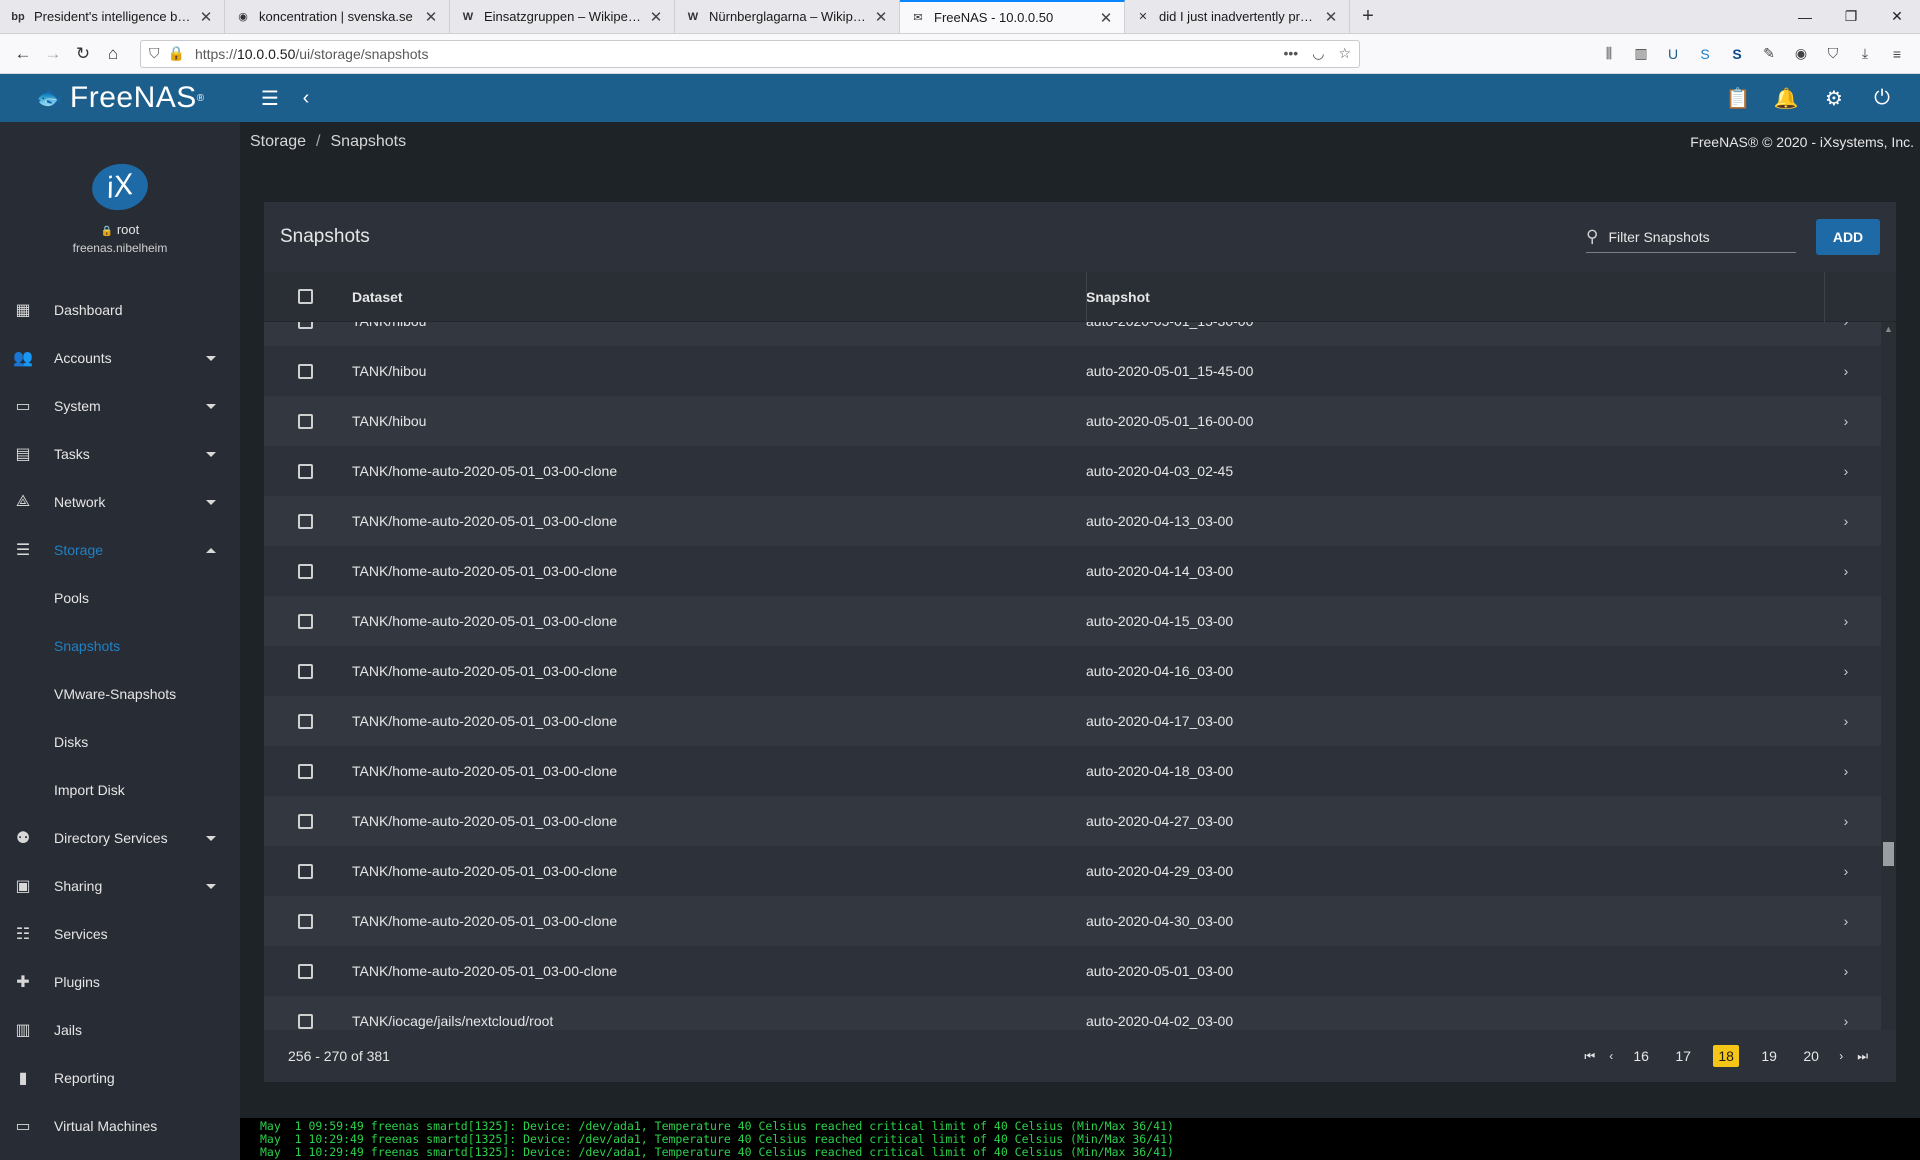 This screenshot has height=1160, width=1920. I want to click on page-number: 17, so click(1683, 1056).